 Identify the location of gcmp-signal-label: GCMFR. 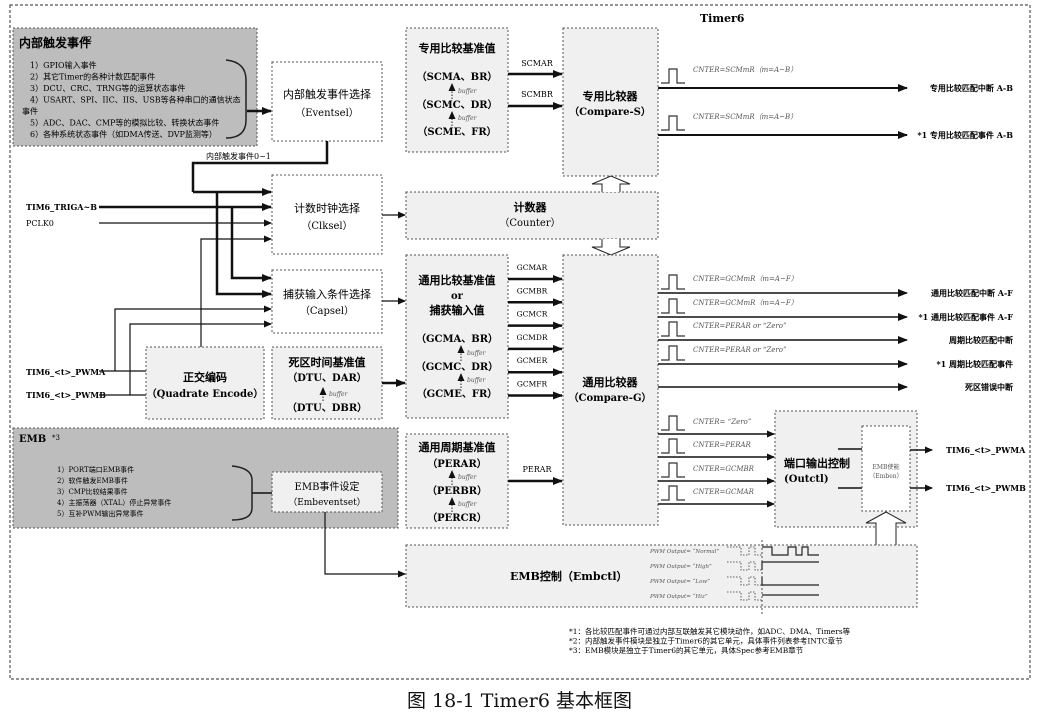
(532, 384).